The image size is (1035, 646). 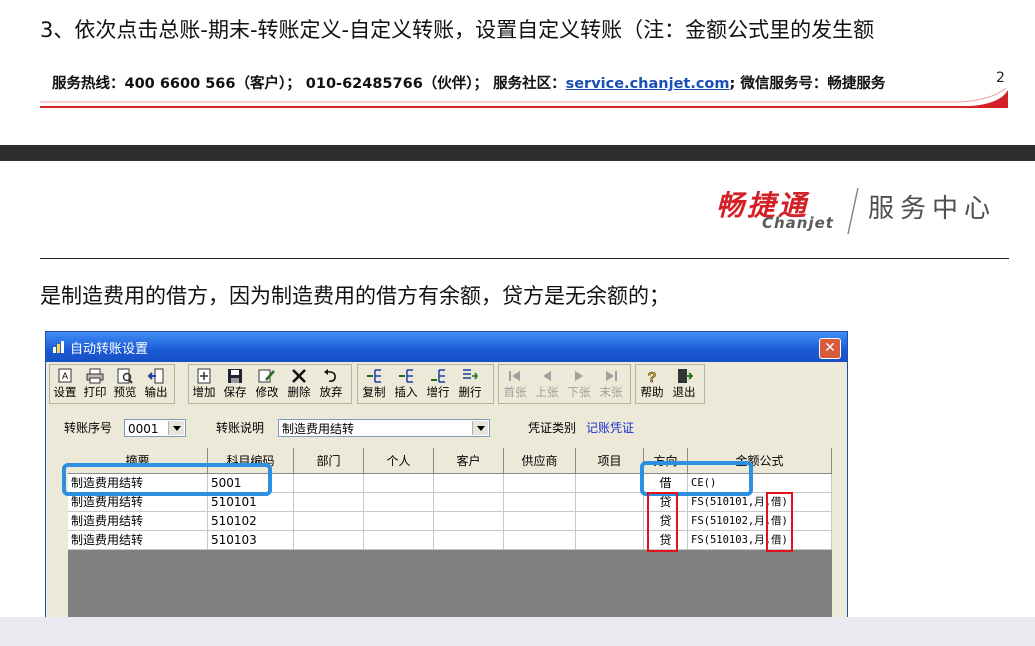 What do you see at coordinates (685, 376) in the screenshot?
I see `exit-door-icon` at bounding box center [685, 376].